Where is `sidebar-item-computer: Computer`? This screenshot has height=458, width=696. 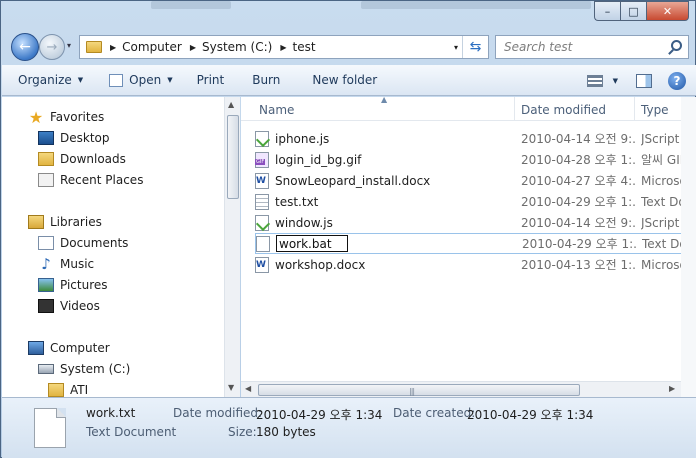 sidebar-item-computer: Computer is located at coordinates (69, 348).